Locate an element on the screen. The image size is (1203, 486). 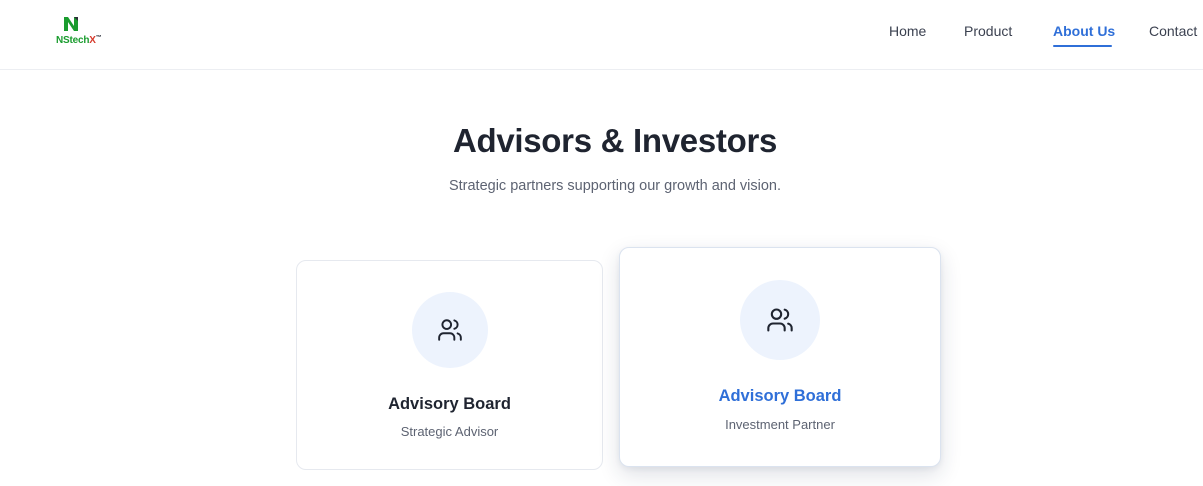
site-header: NStechX™ Home Product About Us Contact is located at coordinates (601, 35).